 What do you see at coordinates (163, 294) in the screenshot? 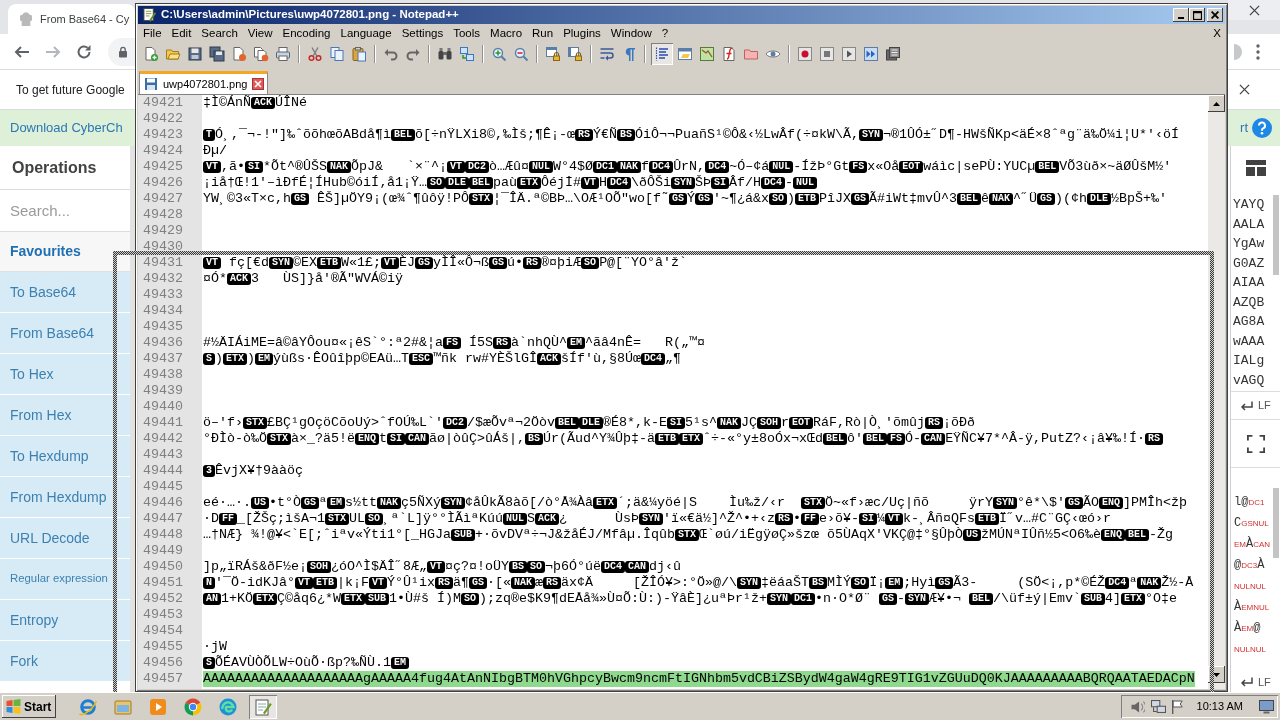
I see `line-number: 49433` at bounding box center [163, 294].